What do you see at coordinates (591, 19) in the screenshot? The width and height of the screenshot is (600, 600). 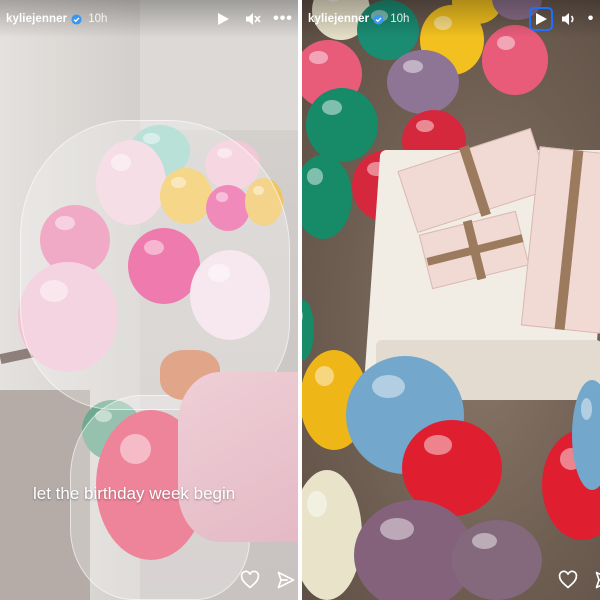 I see `more-options-icon: •` at bounding box center [591, 19].